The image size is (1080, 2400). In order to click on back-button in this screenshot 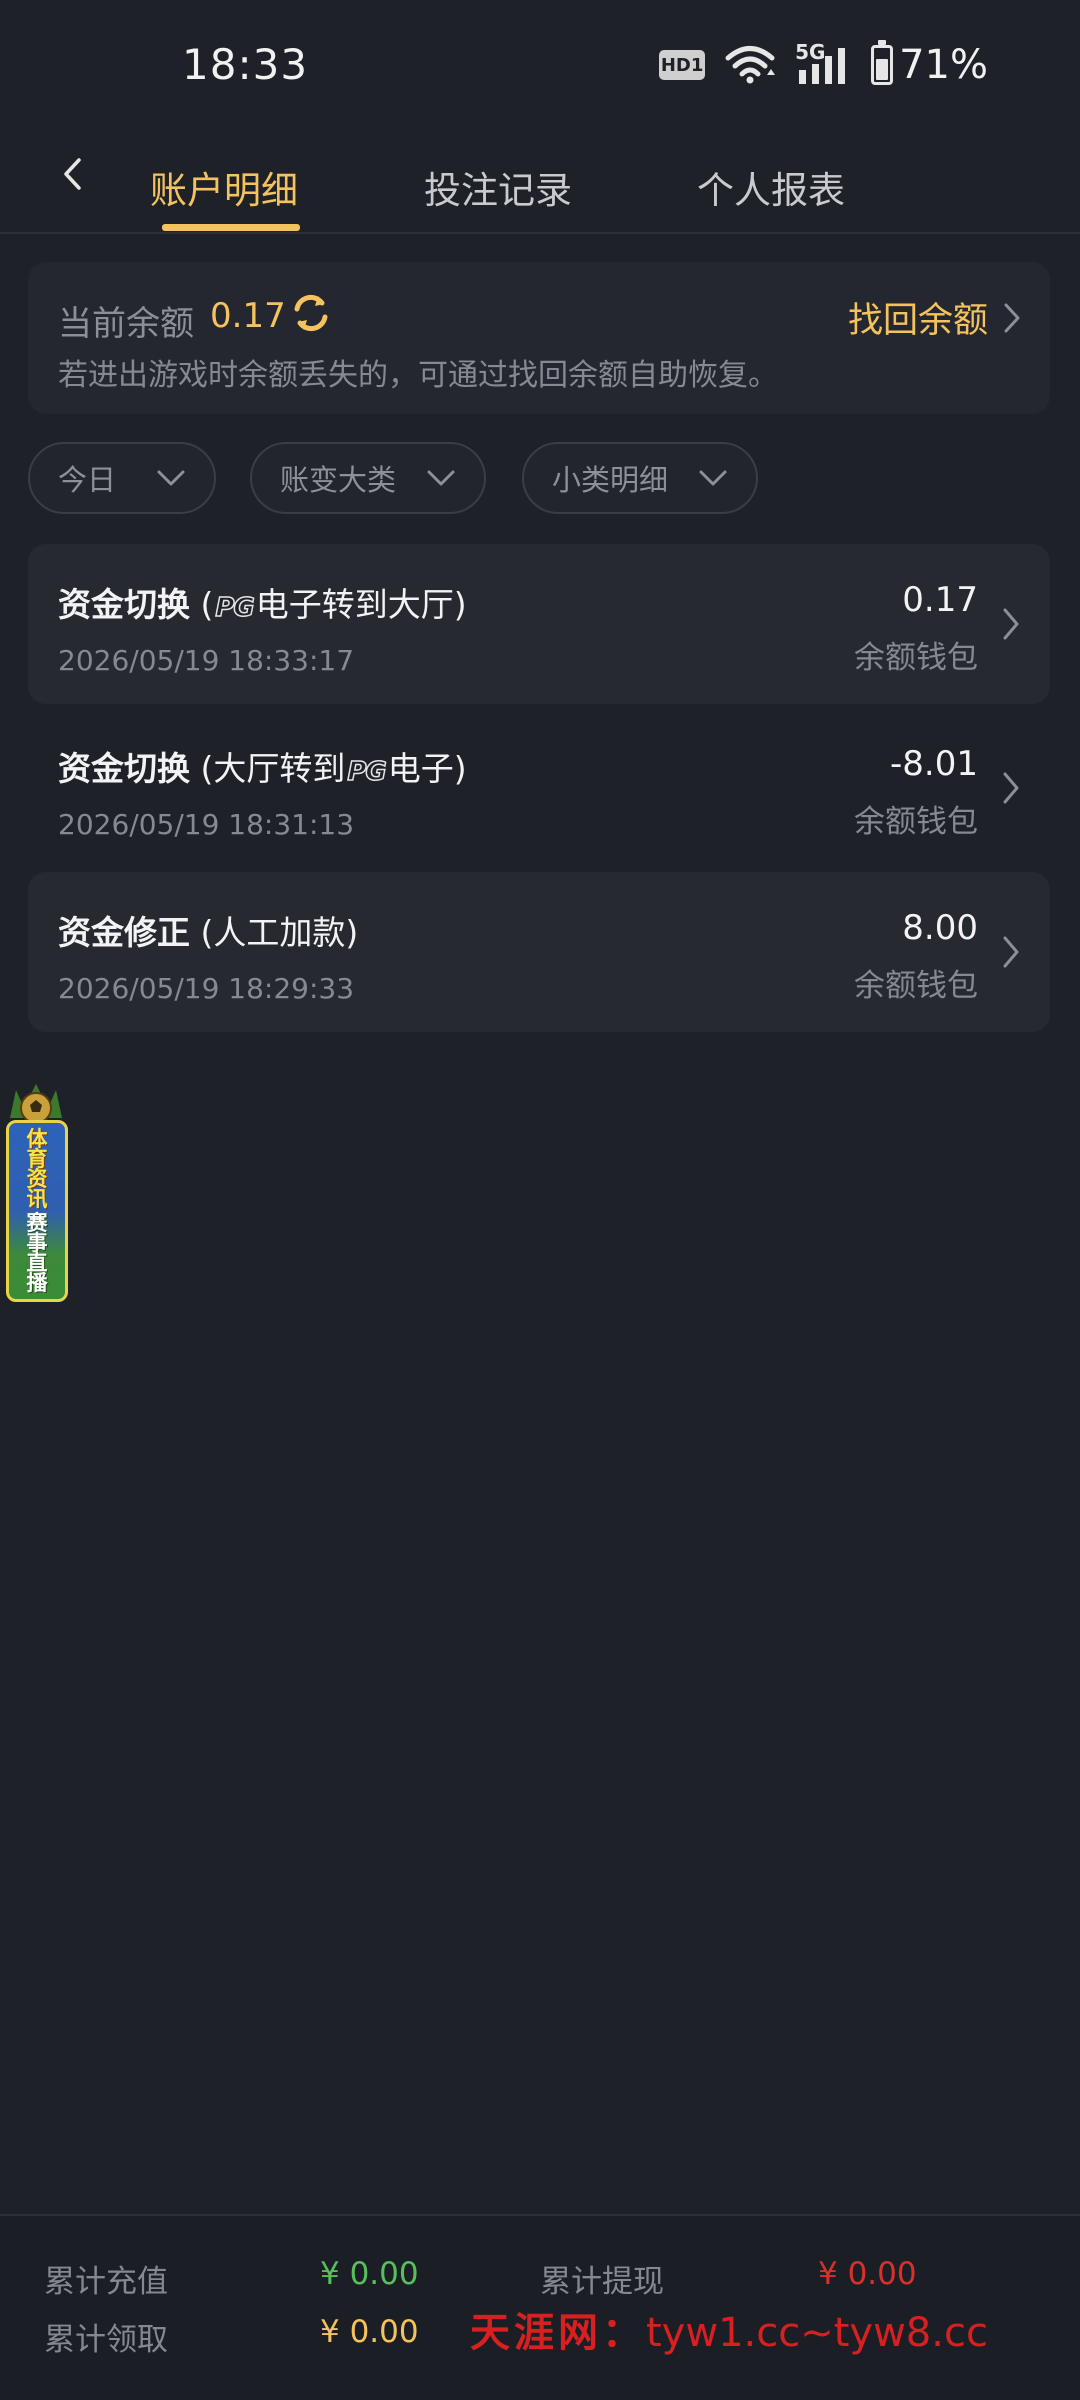, I will do `click(72, 174)`.